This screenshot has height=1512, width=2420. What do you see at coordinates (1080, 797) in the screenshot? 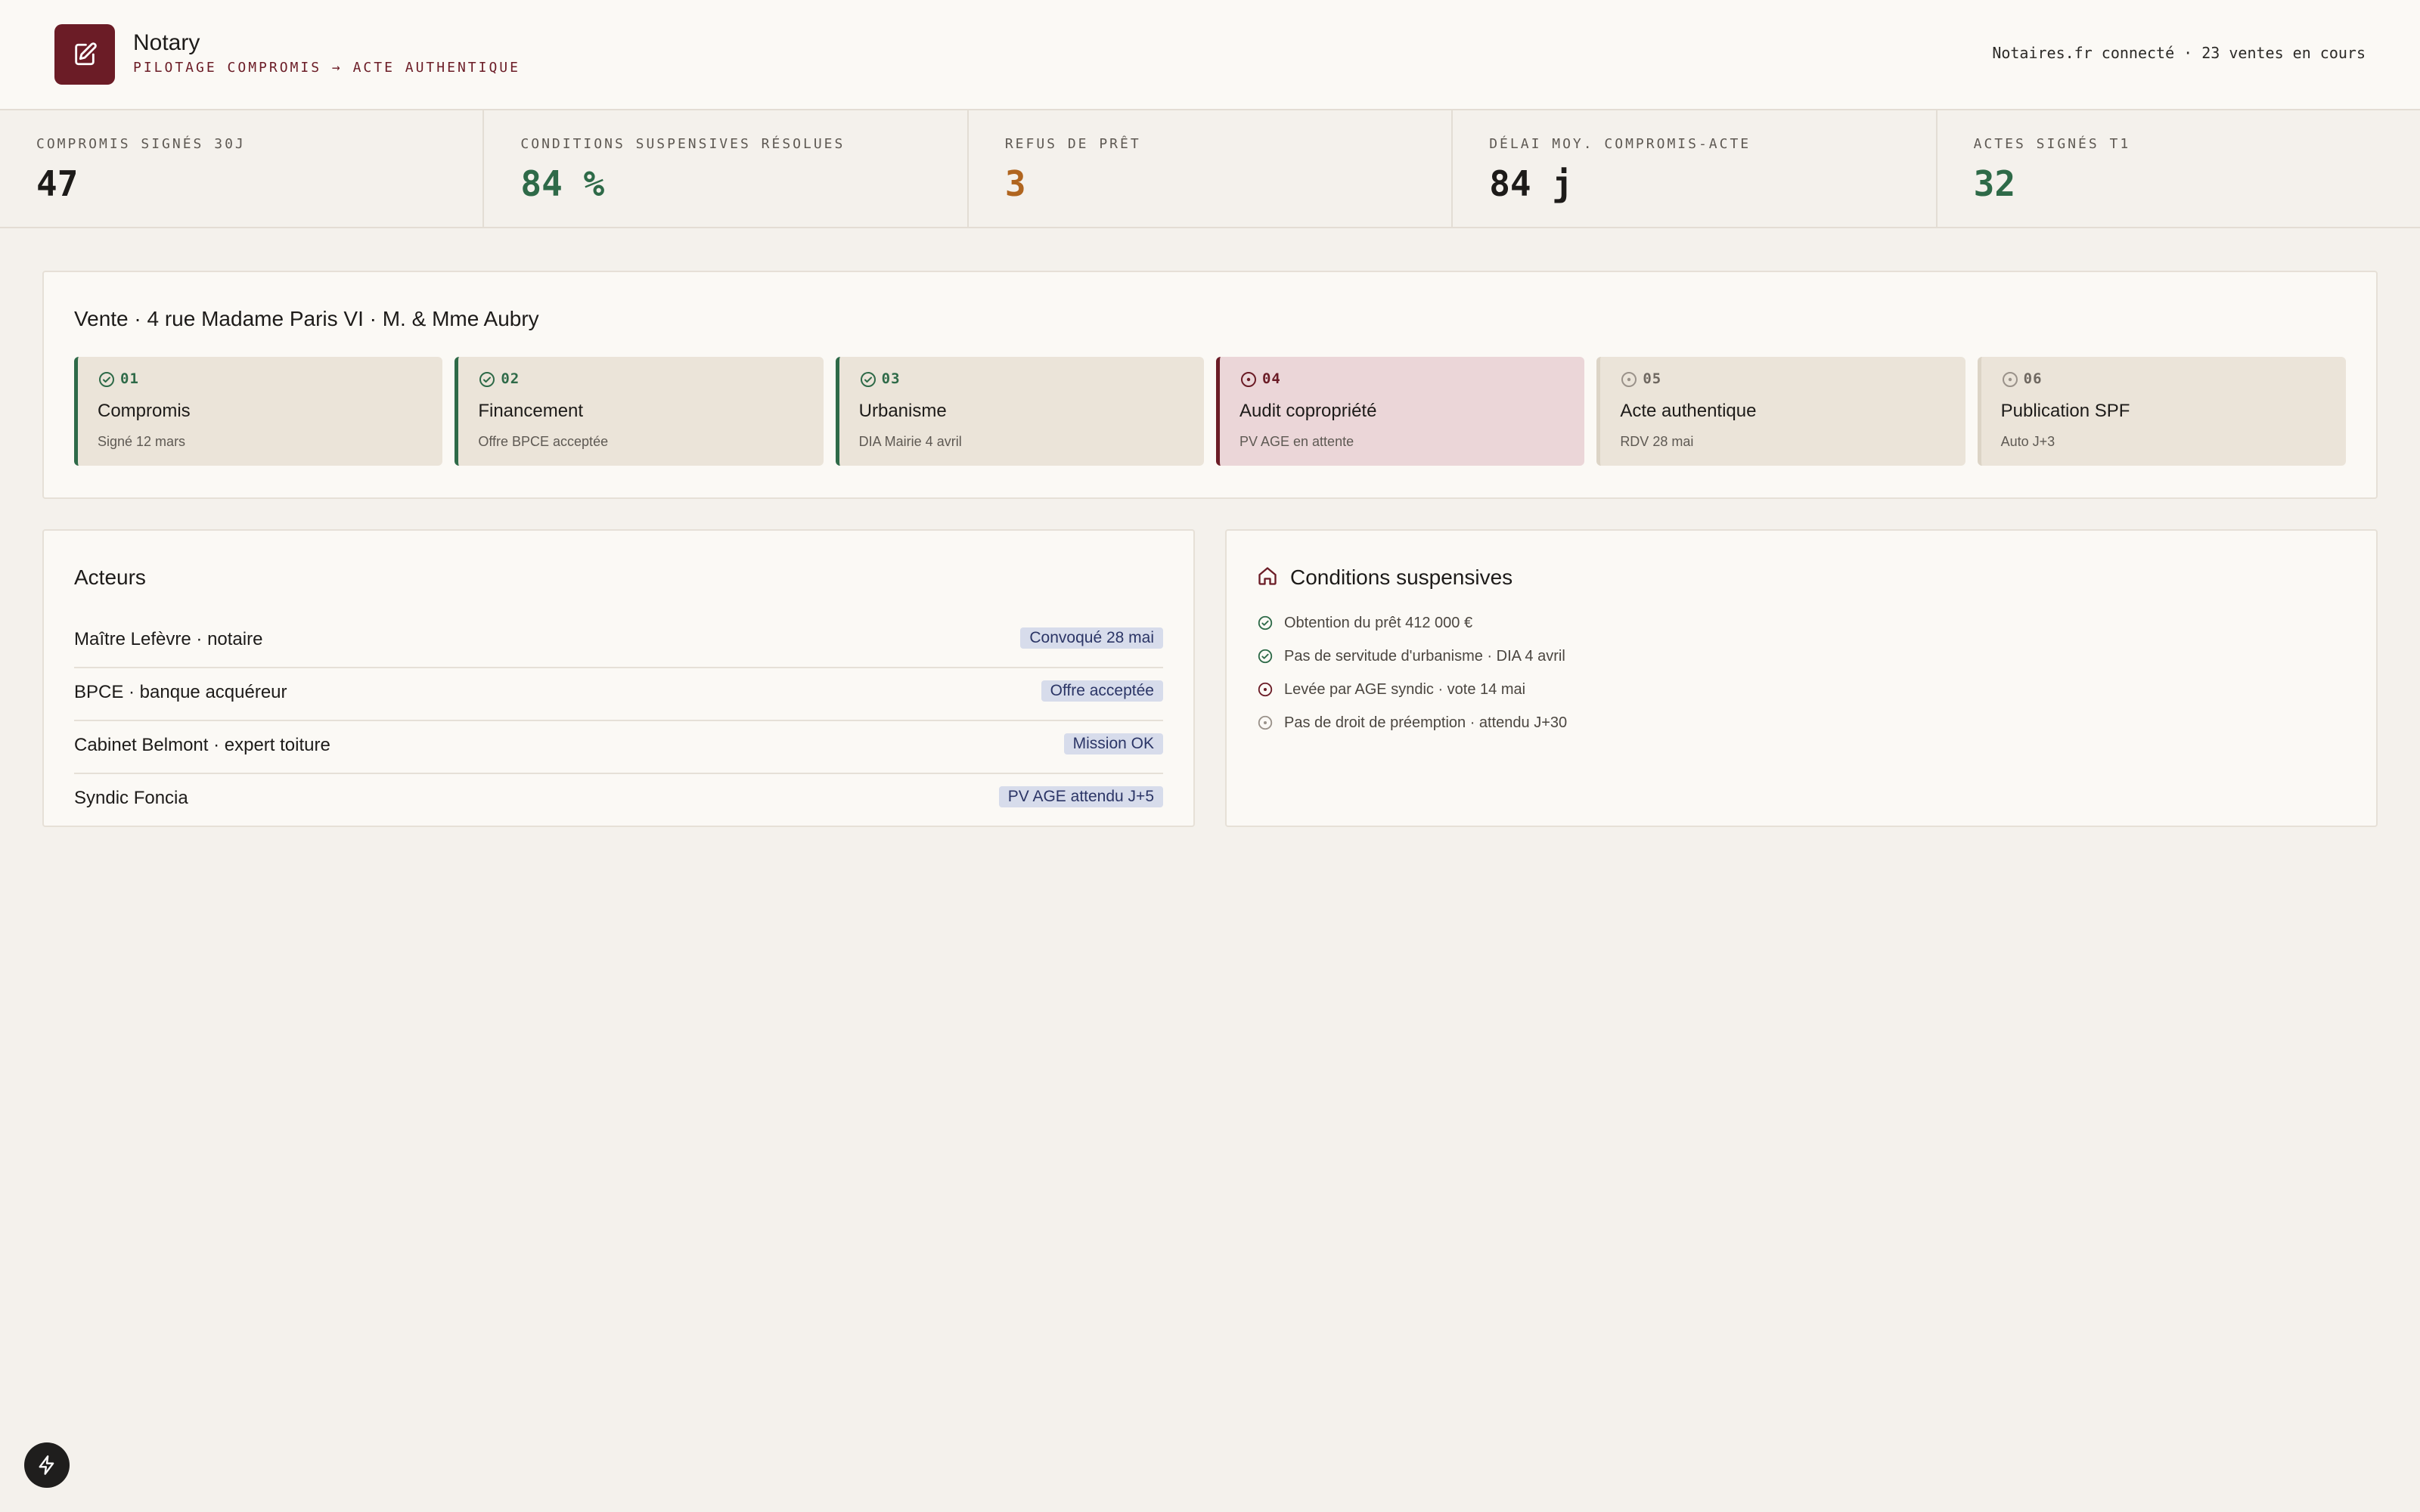
I see `actor-status-badge: PV AGE attendu J+5` at bounding box center [1080, 797].